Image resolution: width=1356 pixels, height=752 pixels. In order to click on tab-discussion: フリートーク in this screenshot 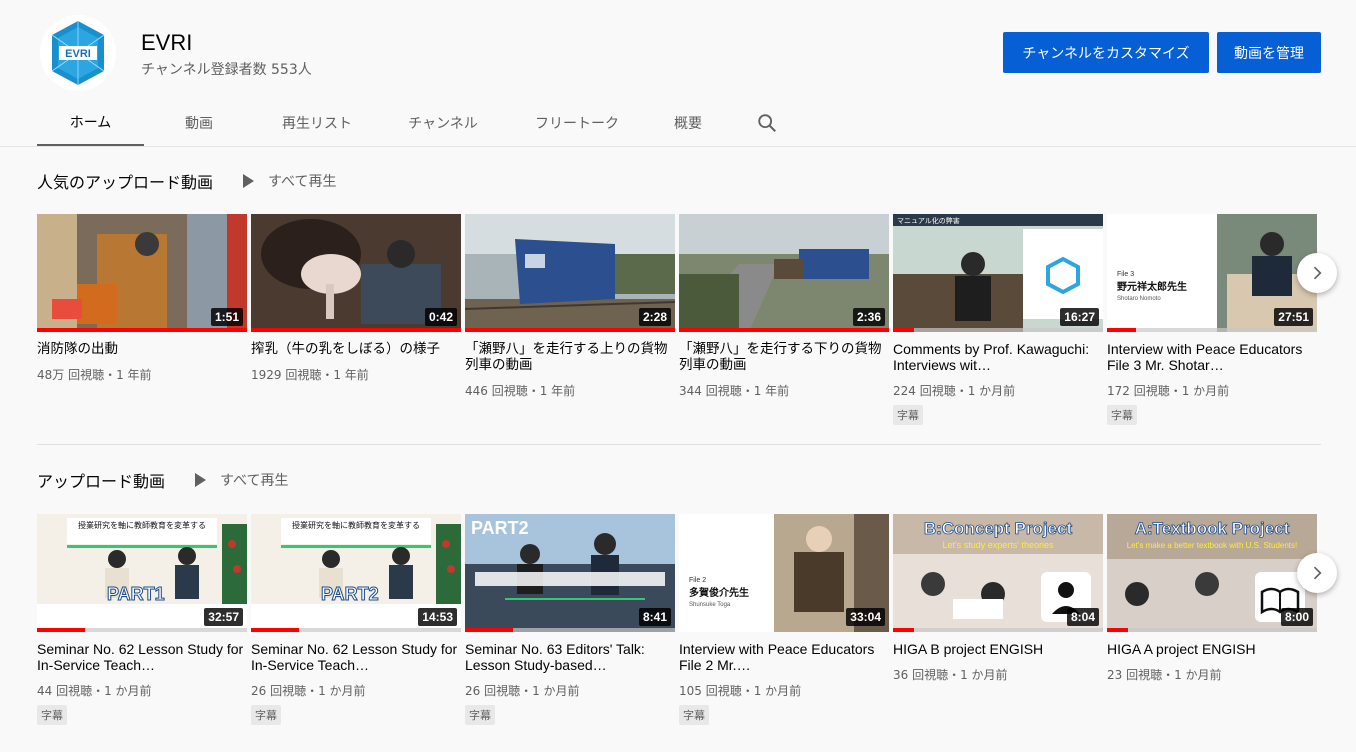, I will do `click(577, 123)`.